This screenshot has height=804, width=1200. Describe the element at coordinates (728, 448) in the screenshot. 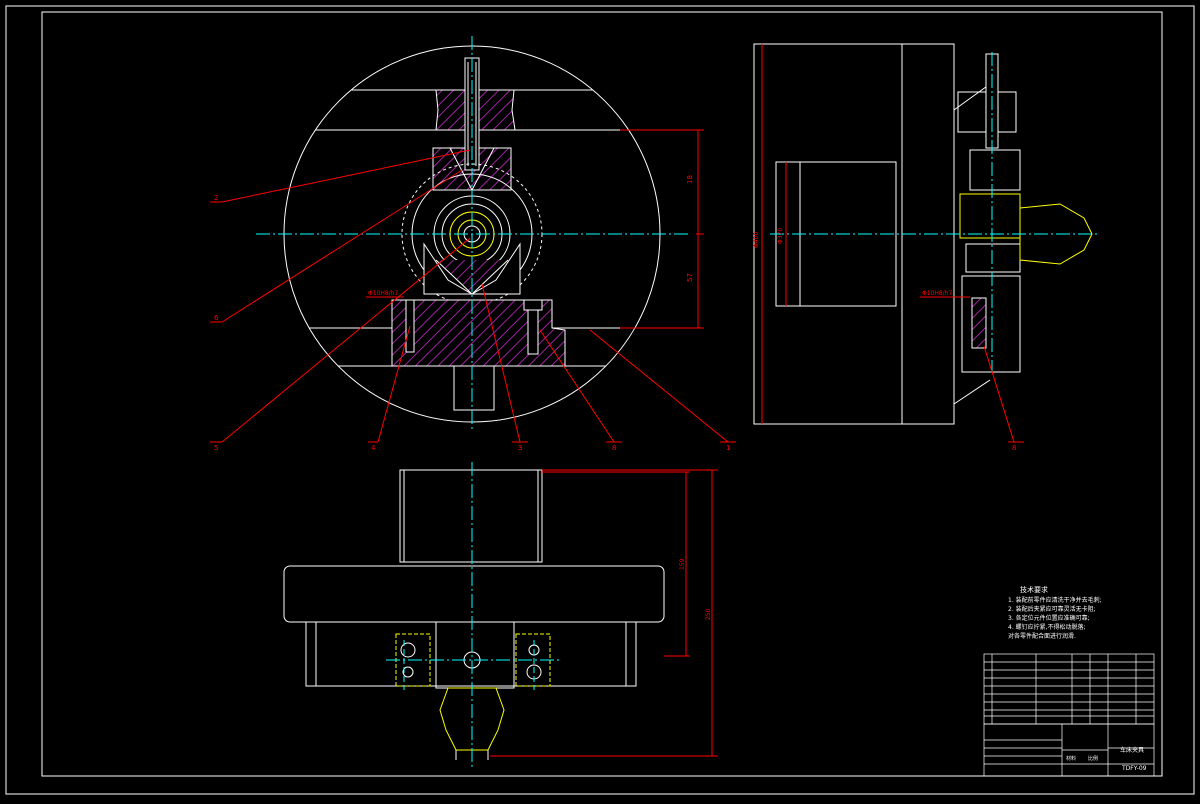

I see `balloon-1: 1` at that location.